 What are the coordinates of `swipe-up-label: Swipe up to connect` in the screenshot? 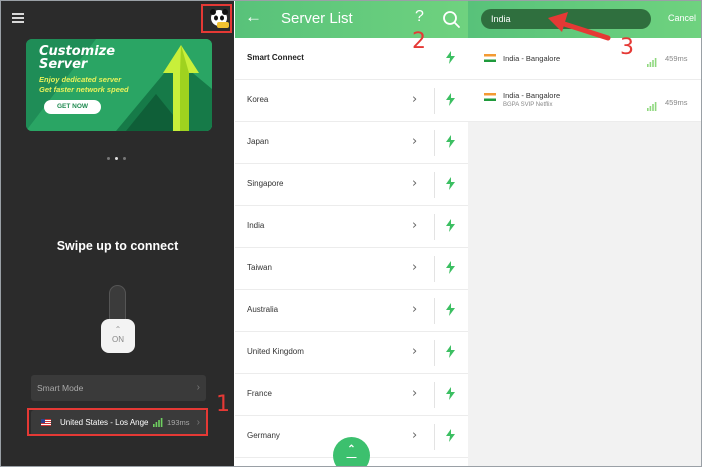 It's located at (117, 246).